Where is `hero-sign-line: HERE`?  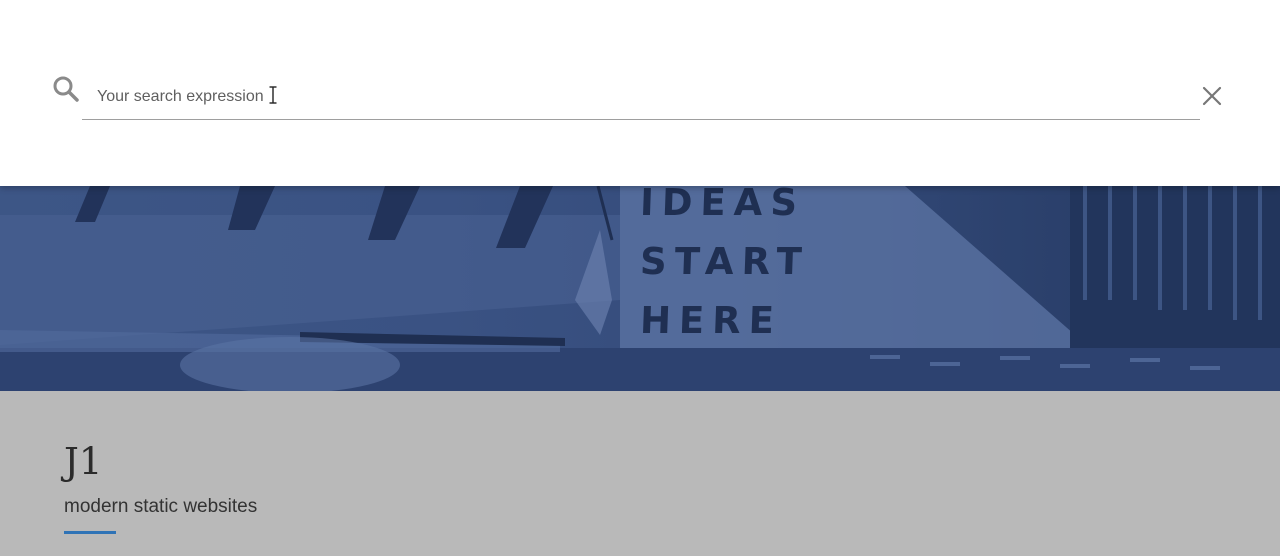 hero-sign-line: HERE is located at coordinates (711, 320).